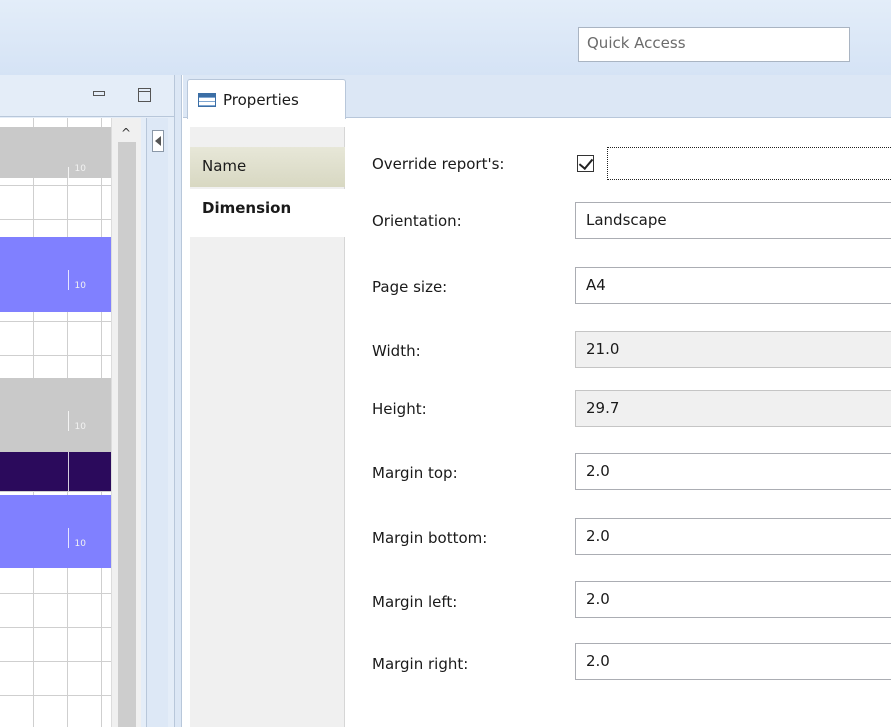 The height and width of the screenshot is (727, 891). Describe the element at coordinates (267, 427) in the screenshot. I see `property-categories: Name Dimension` at that location.